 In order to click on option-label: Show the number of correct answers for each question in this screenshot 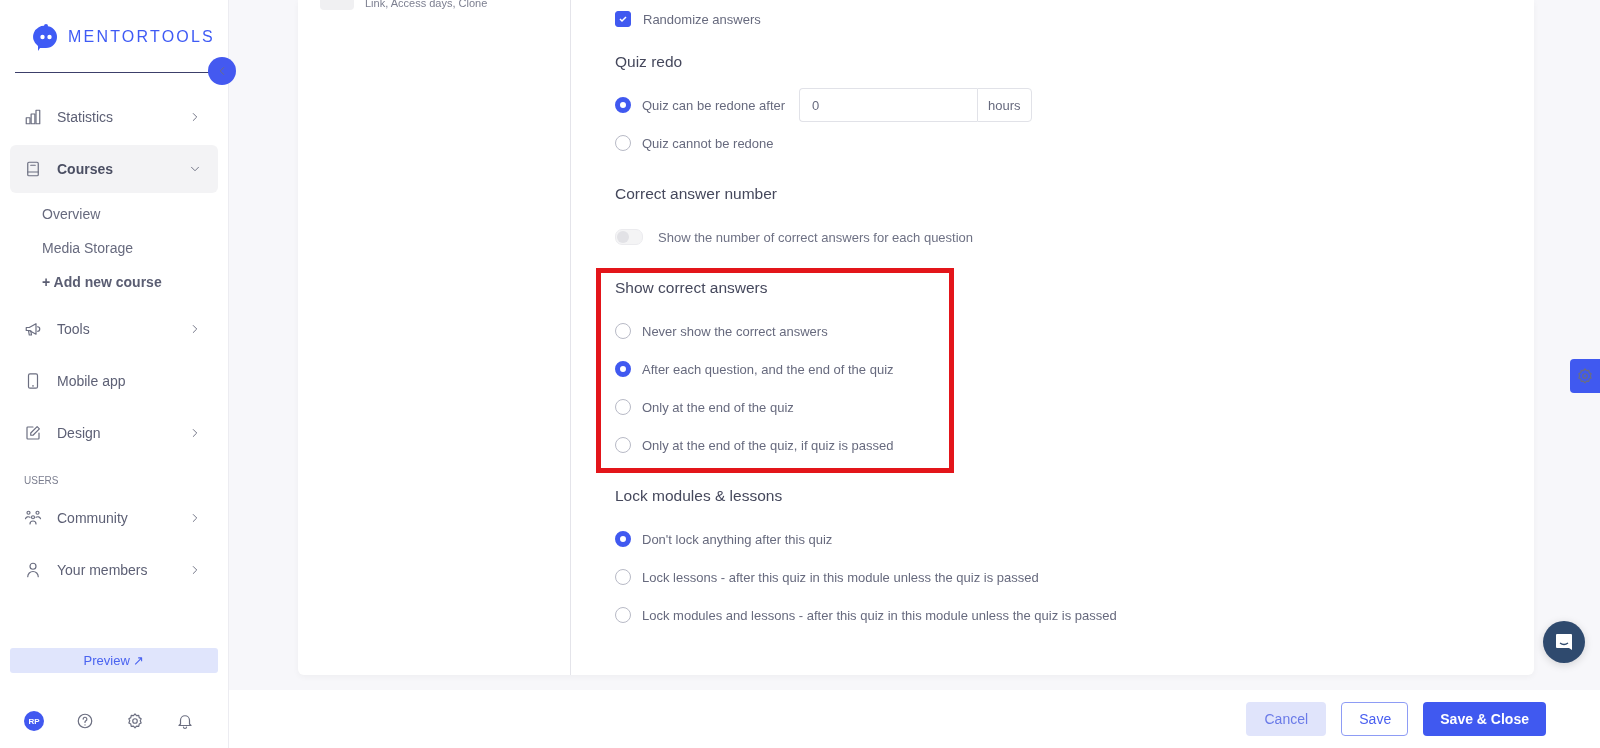, I will do `click(816, 237)`.